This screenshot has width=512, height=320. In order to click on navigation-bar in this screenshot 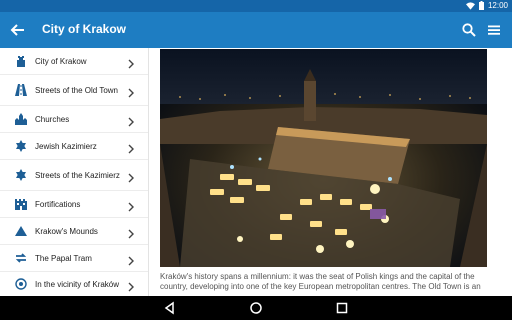, I will do `click(256, 308)`.